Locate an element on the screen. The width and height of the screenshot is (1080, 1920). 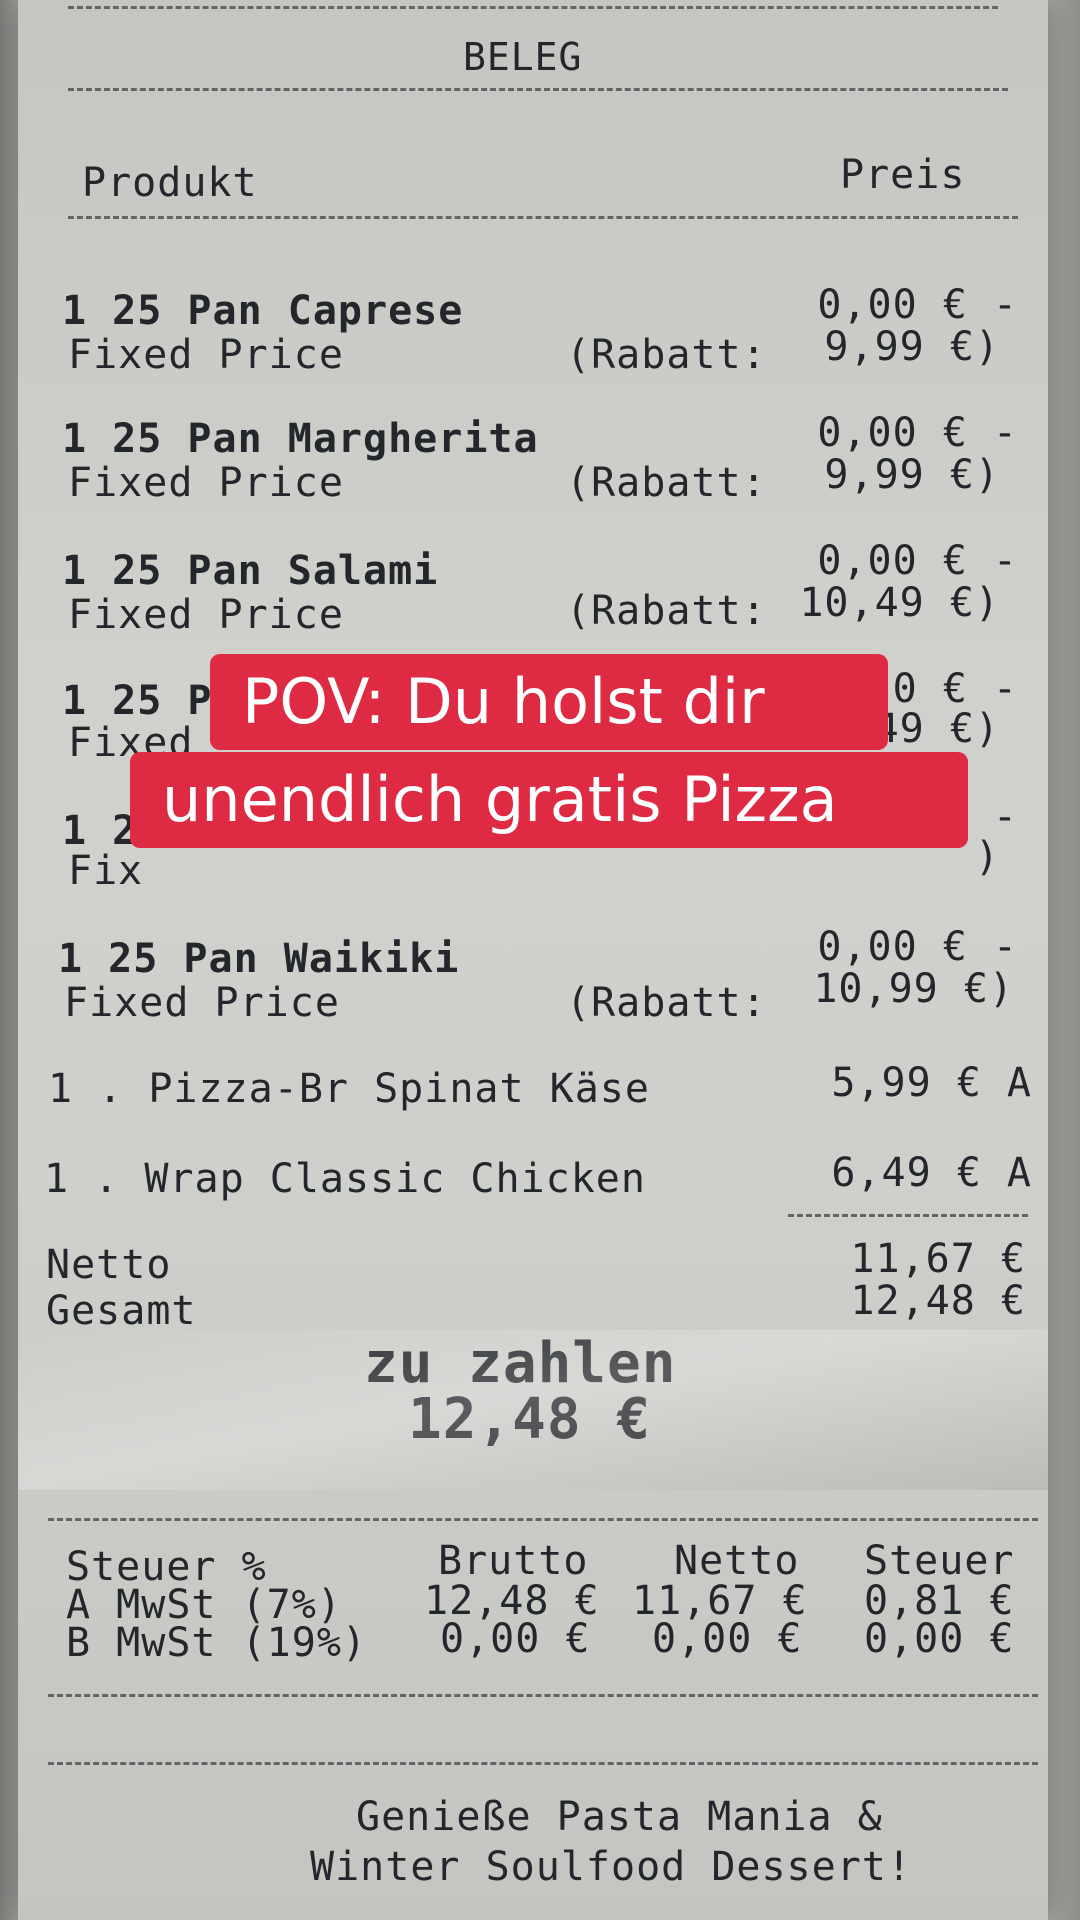
item-name: 1 25 Pan Margherita is located at coordinates (300, 439).